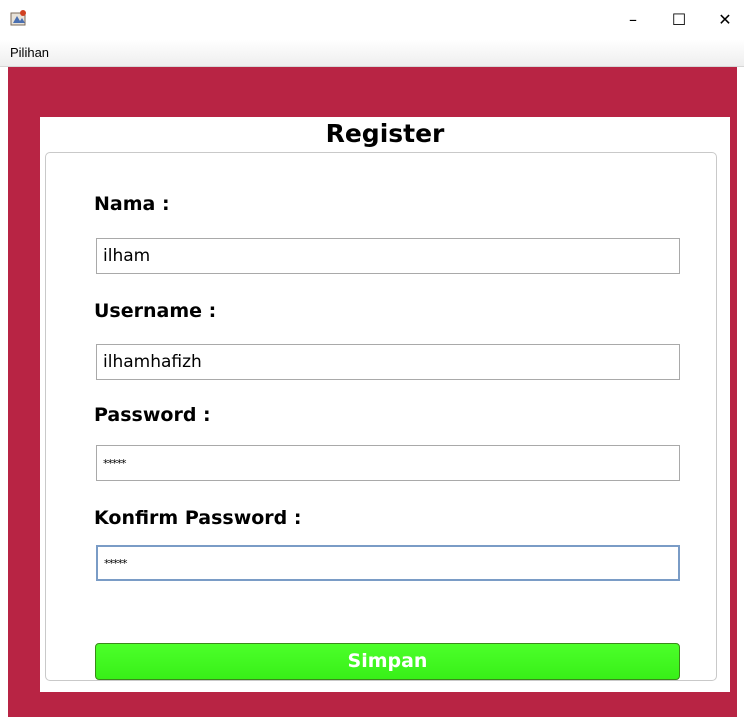 This screenshot has width=744, height=717. Describe the element at coordinates (679, 19) in the screenshot. I see `maximize-button: ☐` at that location.